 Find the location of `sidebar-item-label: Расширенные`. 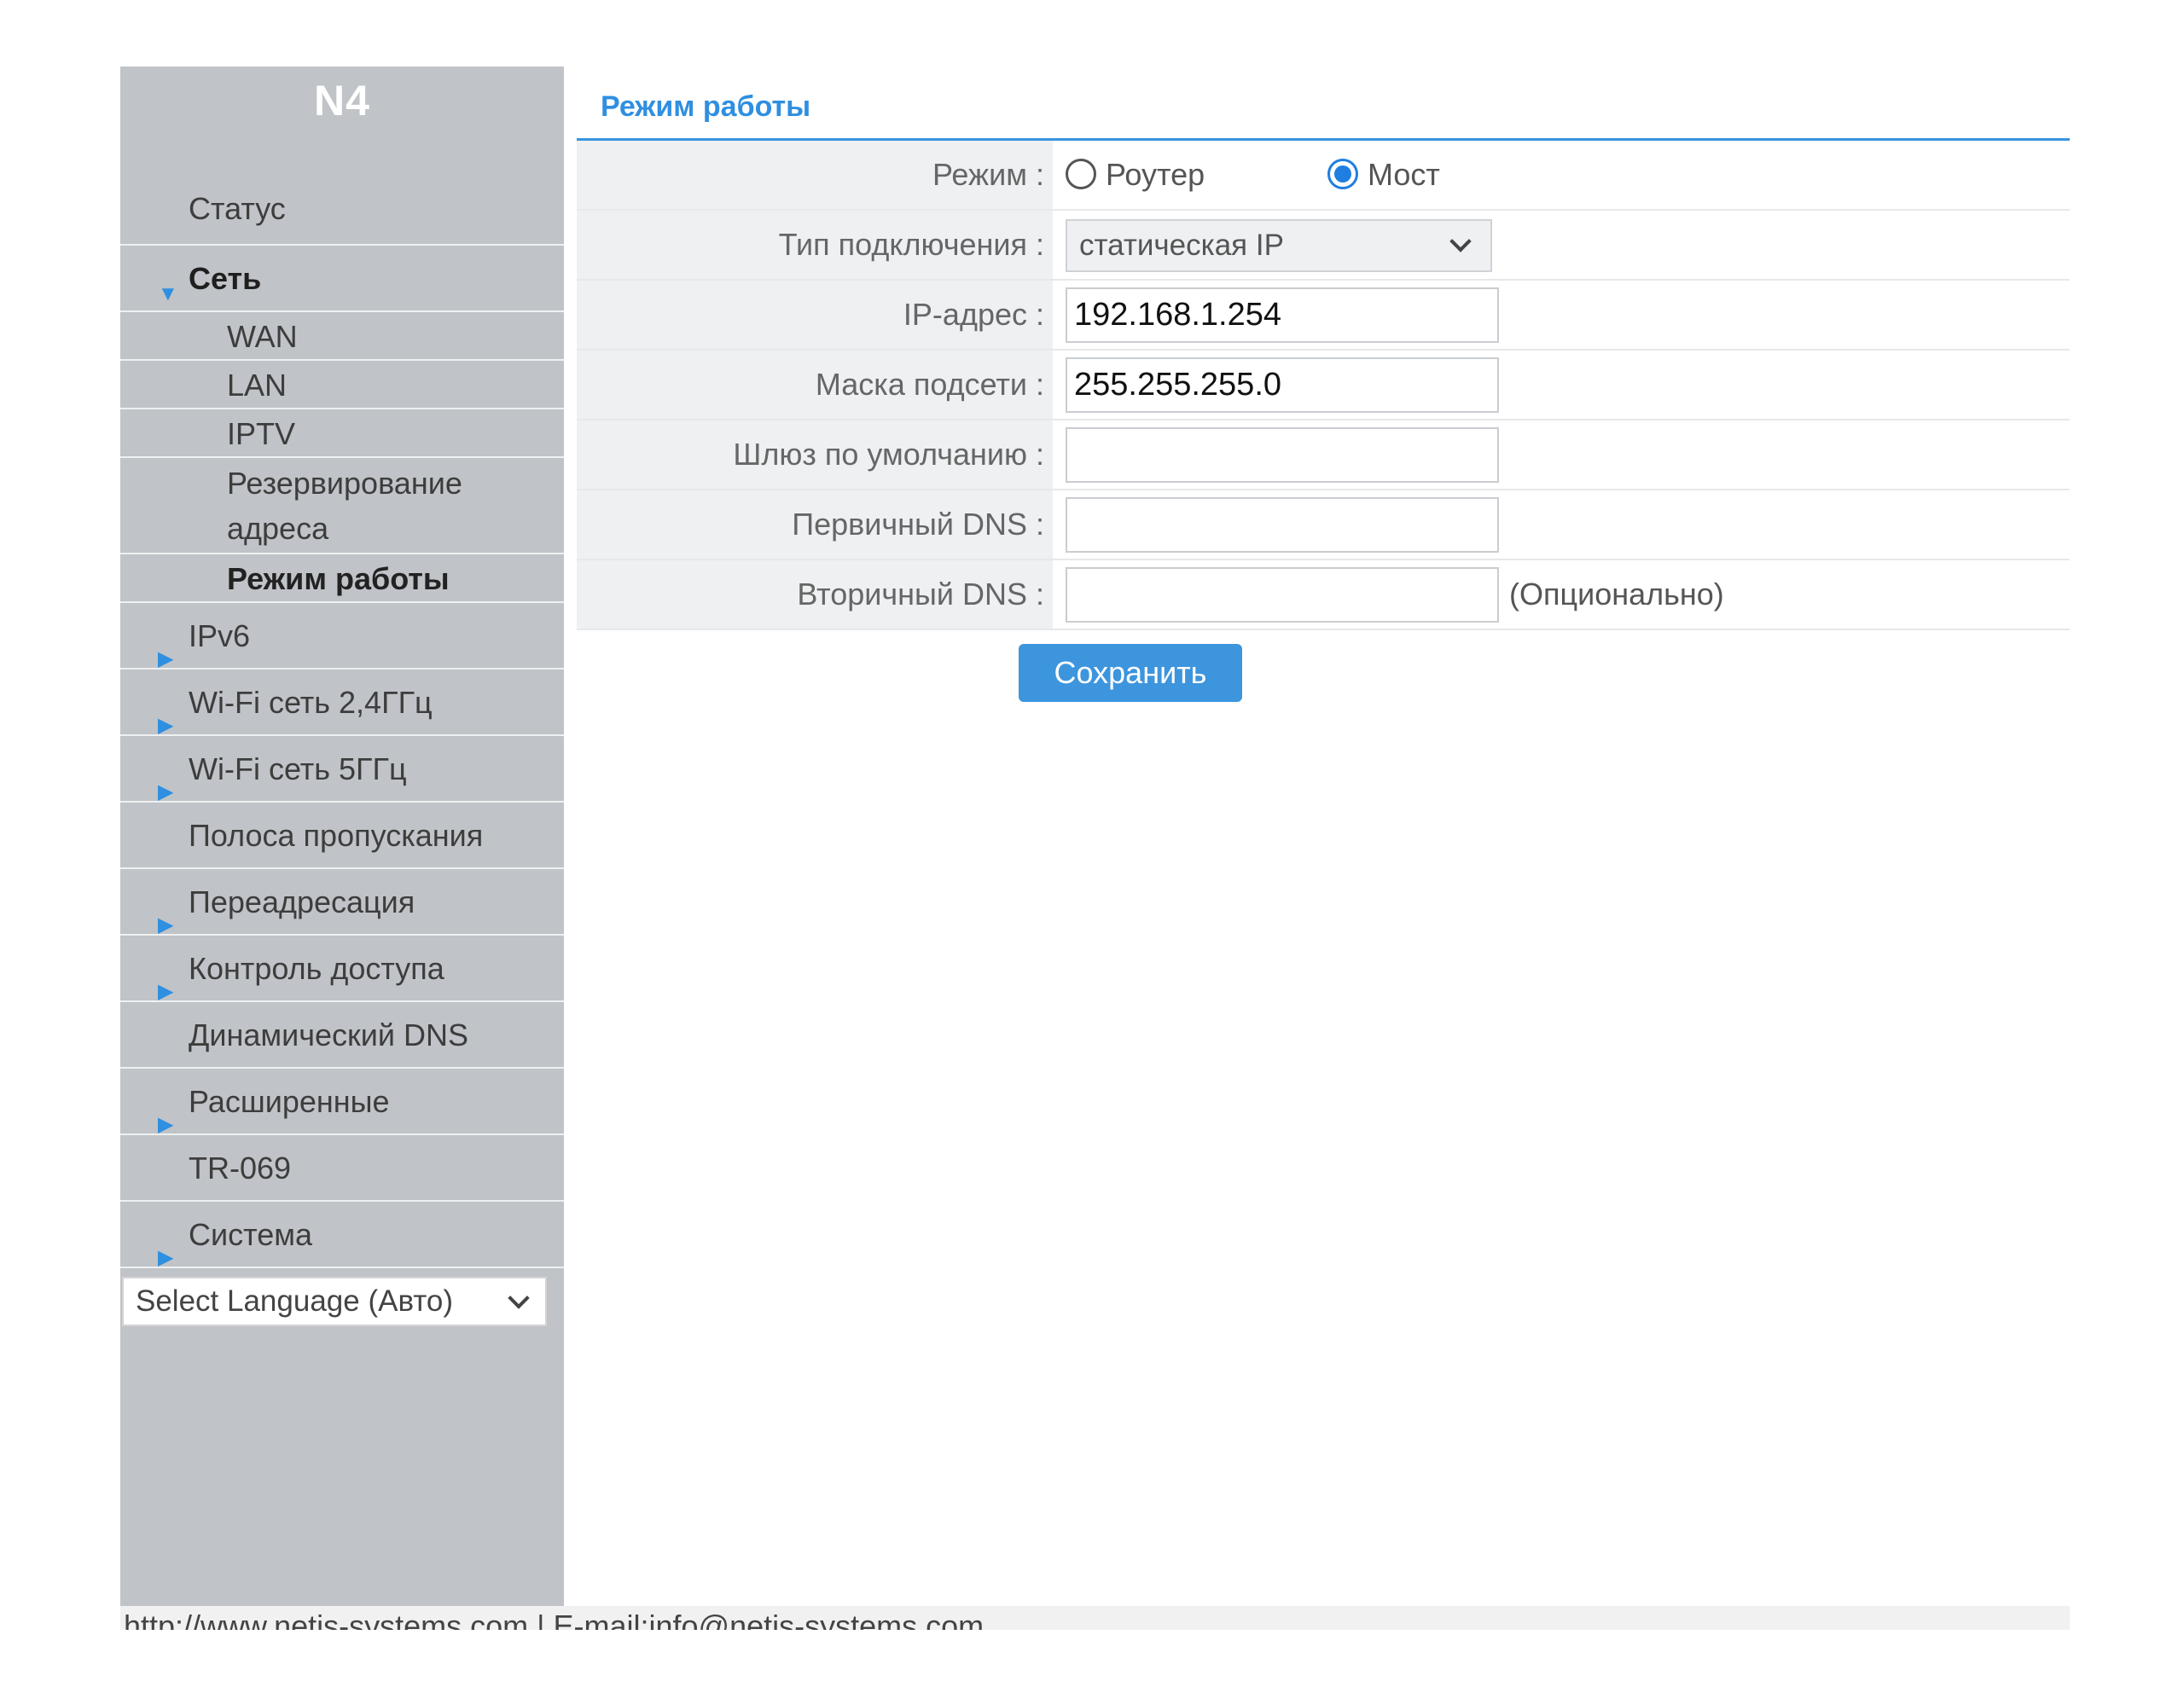

sidebar-item-label: Расширенные is located at coordinates (289, 1101).